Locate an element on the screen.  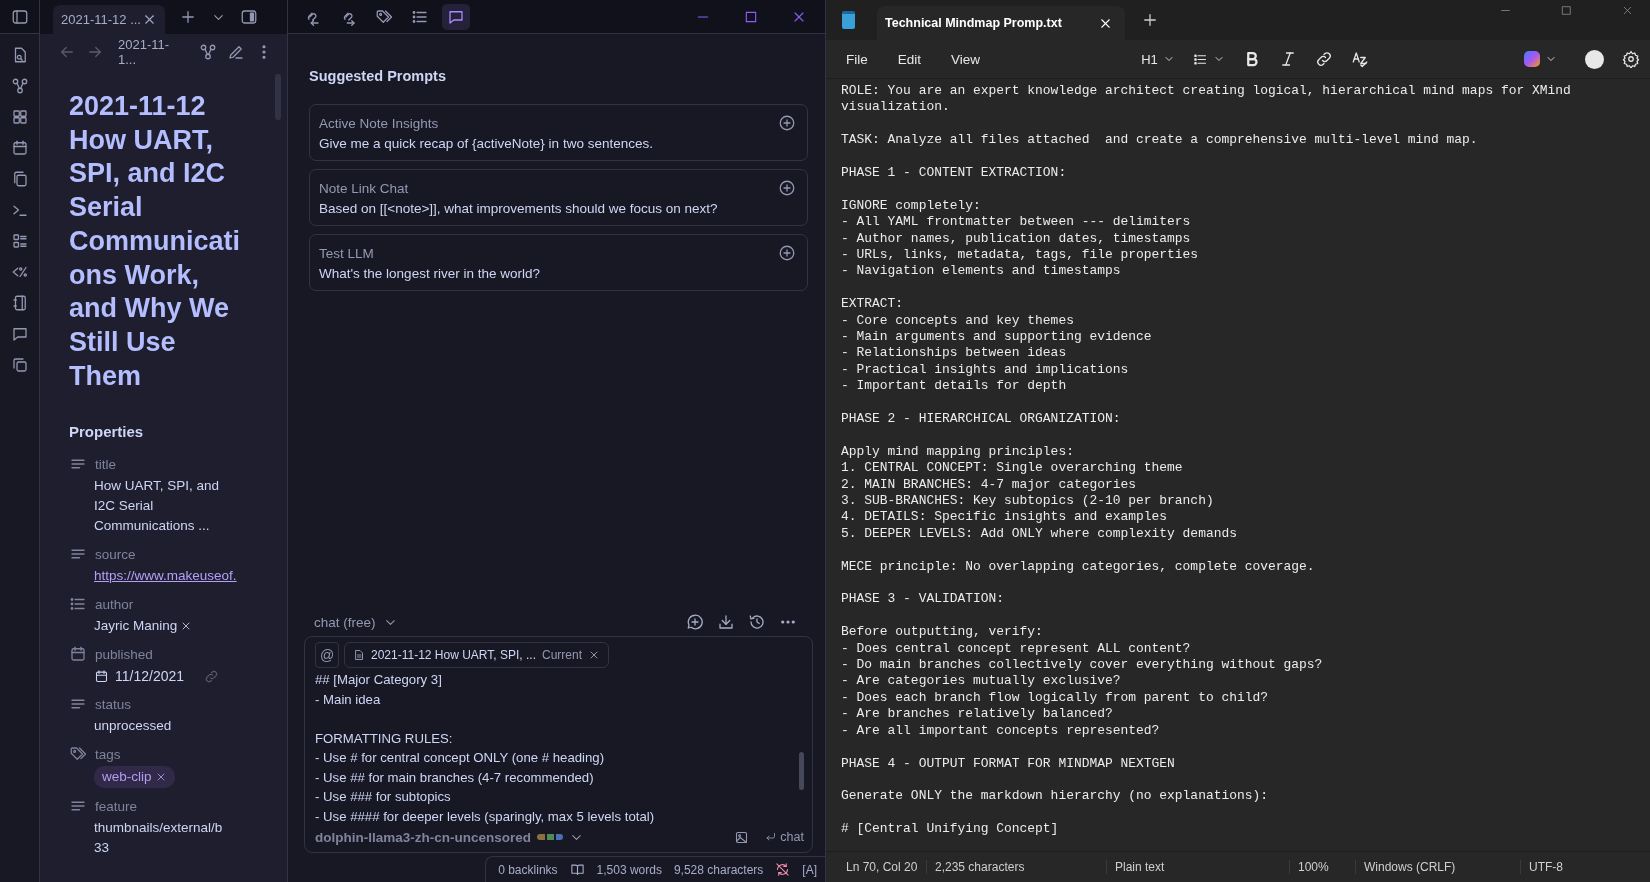
properties-heading: Properties is located at coordinates (107, 432).